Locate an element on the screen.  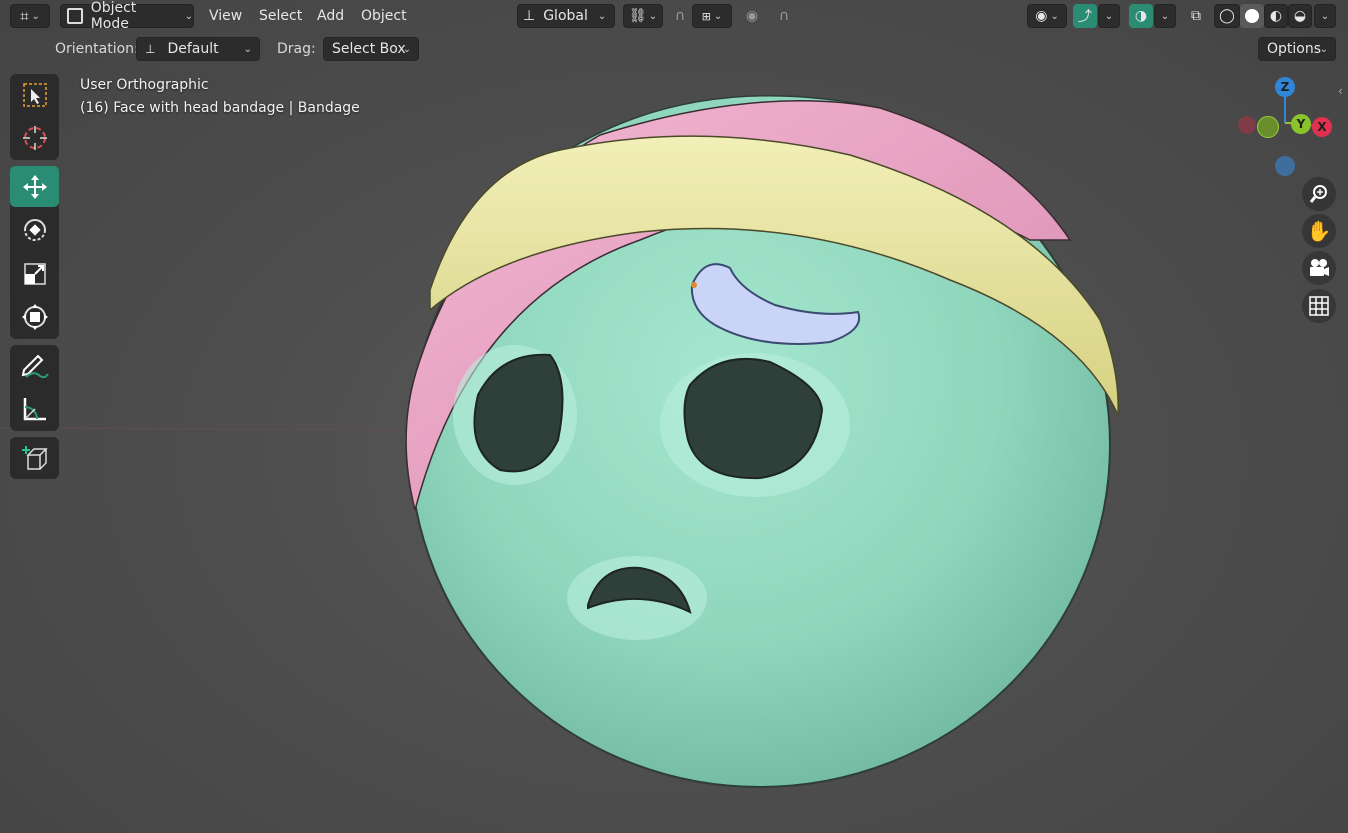
measure-tool is located at coordinates (34, 408).